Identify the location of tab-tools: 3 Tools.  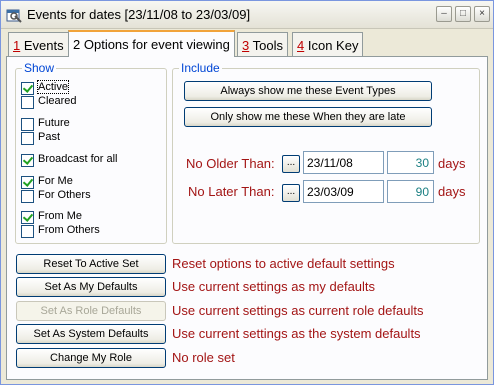
(262, 44).